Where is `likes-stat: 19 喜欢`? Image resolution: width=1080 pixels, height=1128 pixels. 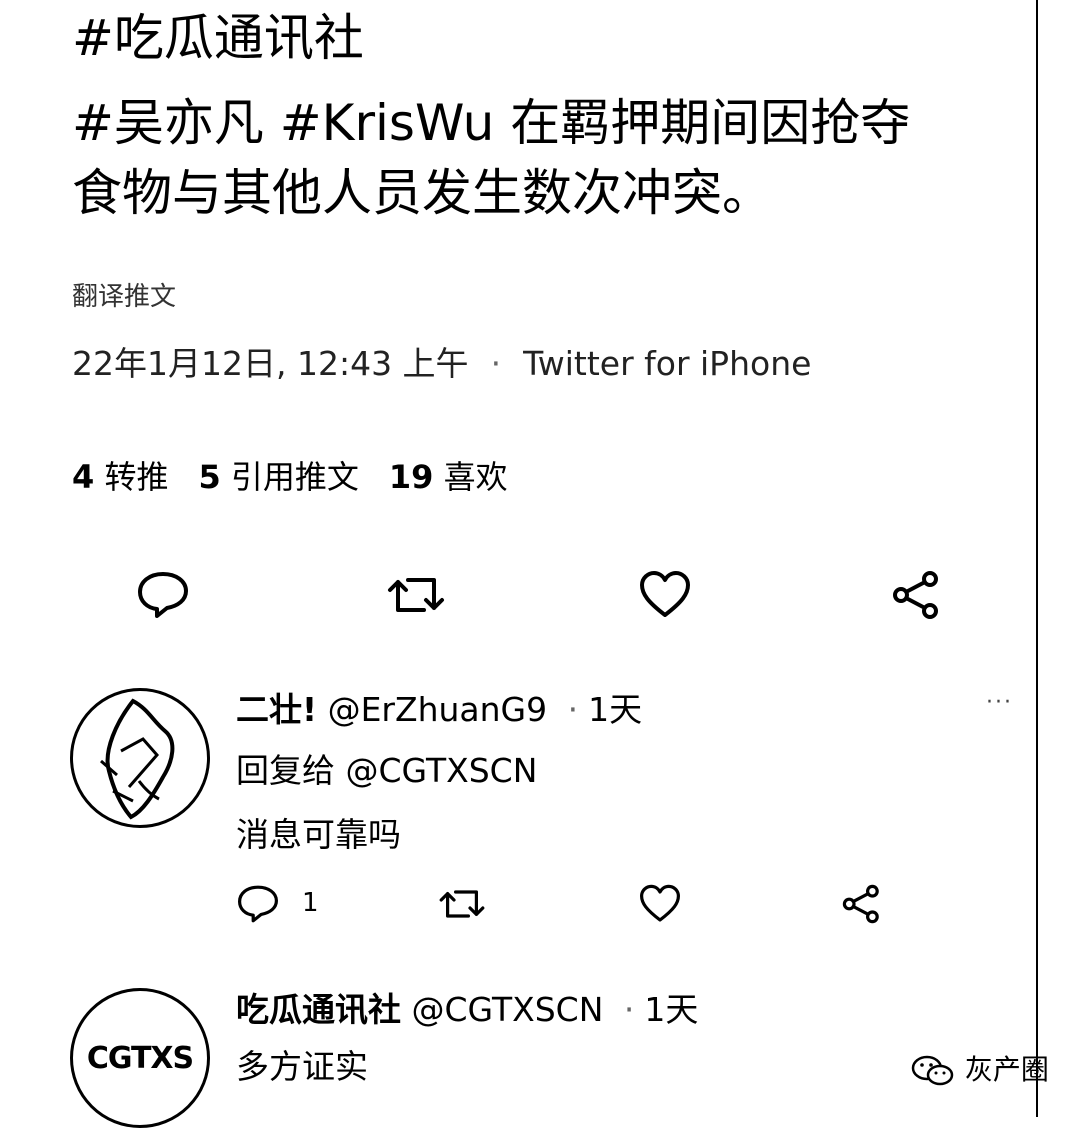 likes-stat: 19 喜欢 is located at coordinates (448, 477).